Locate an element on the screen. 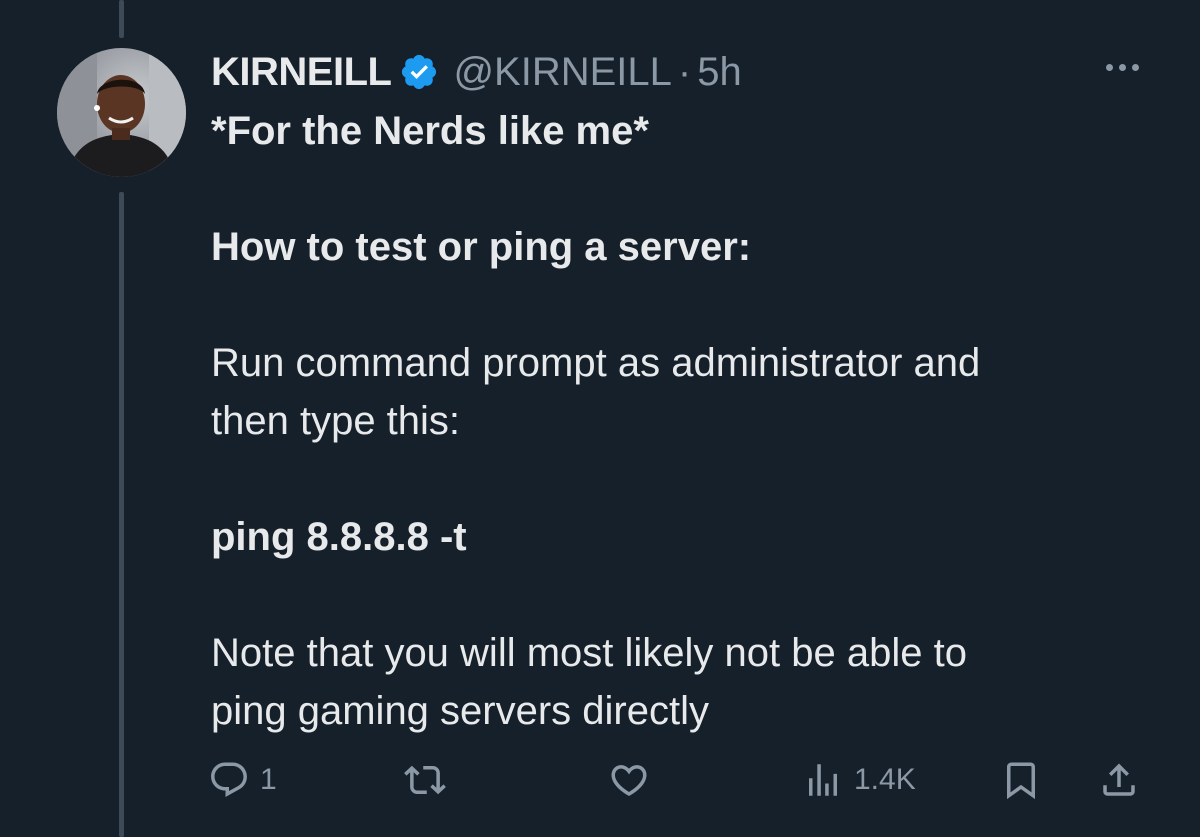  retweet-icon is located at coordinates (425, 780).